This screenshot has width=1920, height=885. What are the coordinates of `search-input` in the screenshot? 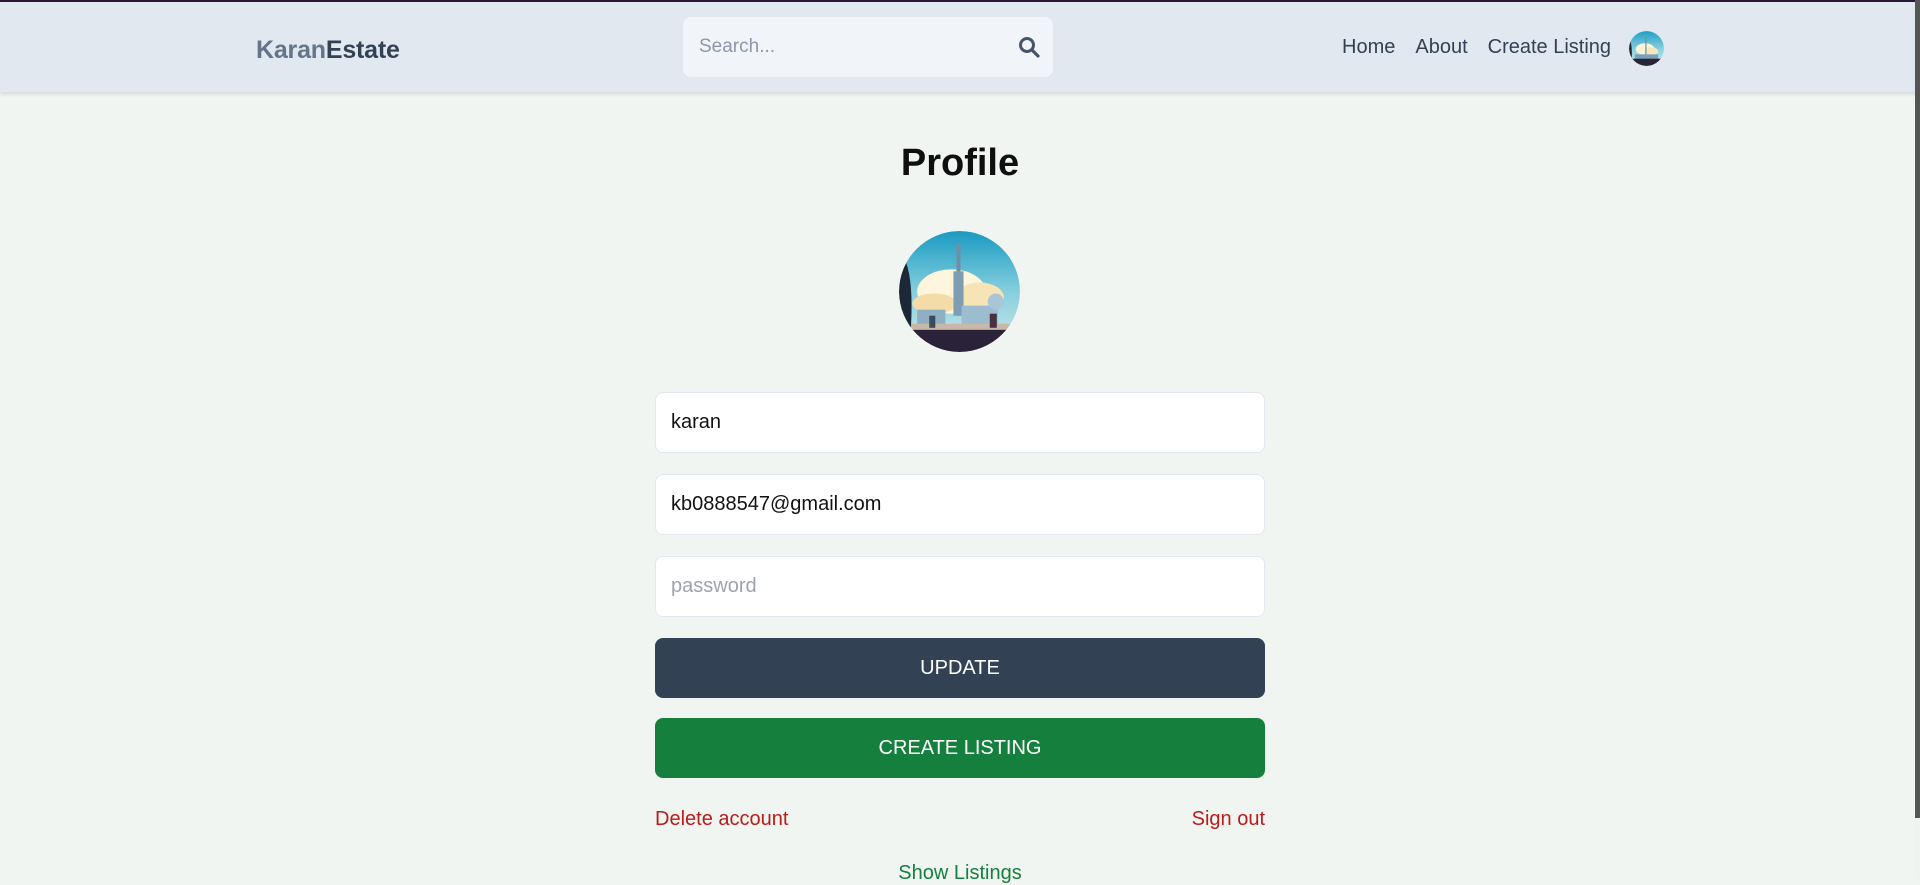 It's located at (847, 47).